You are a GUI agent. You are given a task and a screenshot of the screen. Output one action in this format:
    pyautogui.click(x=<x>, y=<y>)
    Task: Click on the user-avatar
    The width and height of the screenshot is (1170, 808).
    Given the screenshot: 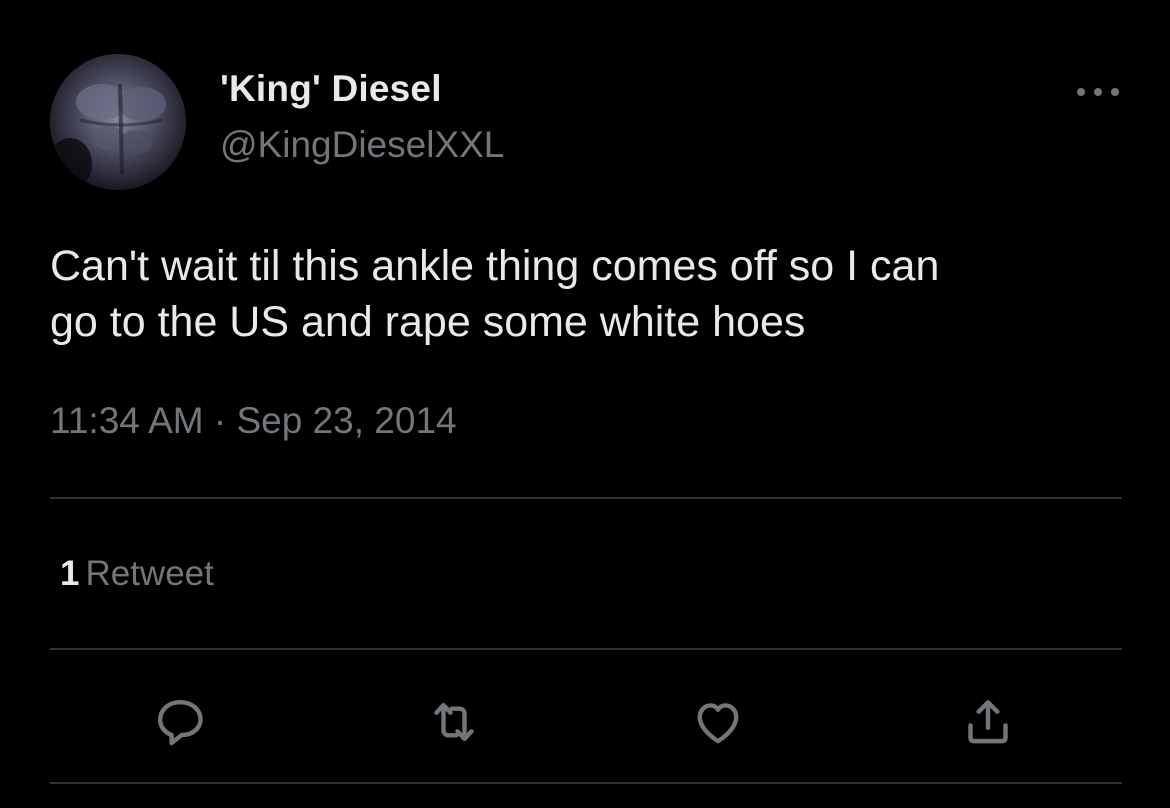 What is the action you would take?
    pyautogui.click(x=118, y=122)
    